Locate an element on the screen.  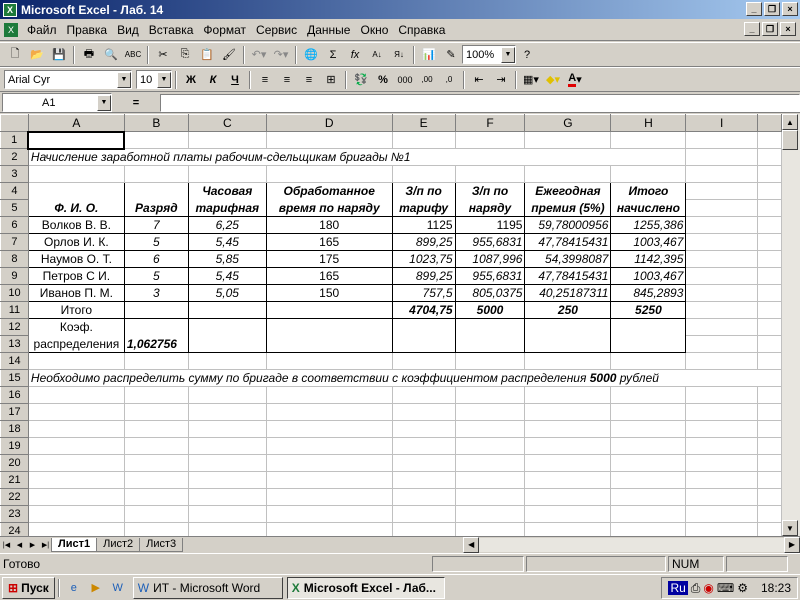
row-header: 7 is located at coordinates (14, 242).